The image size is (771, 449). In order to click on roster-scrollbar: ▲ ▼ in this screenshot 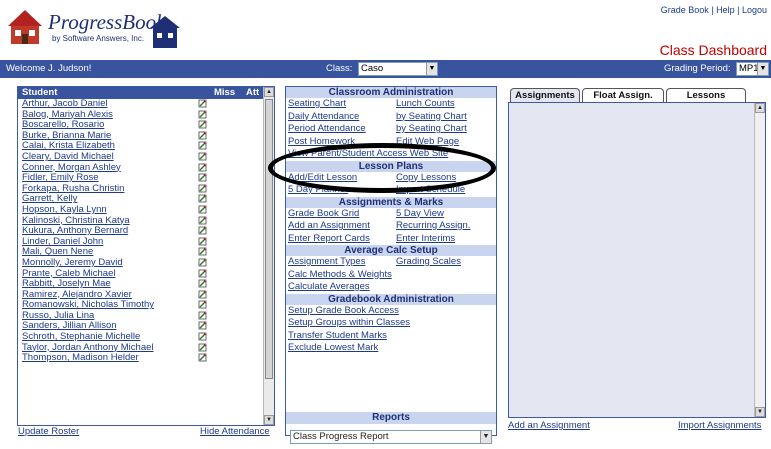, I will do `click(268, 256)`.